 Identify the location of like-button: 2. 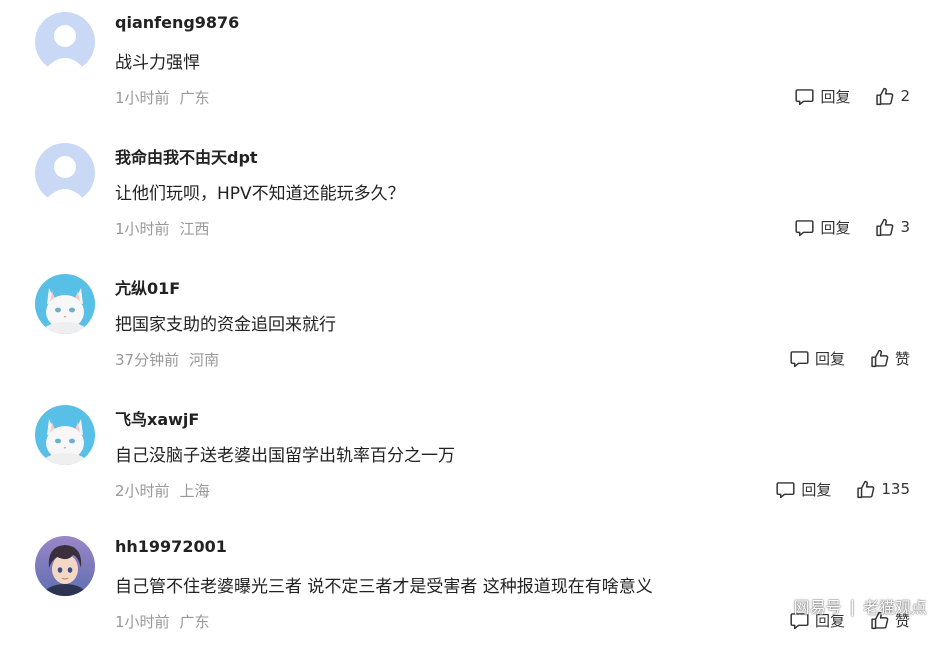
(892, 96).